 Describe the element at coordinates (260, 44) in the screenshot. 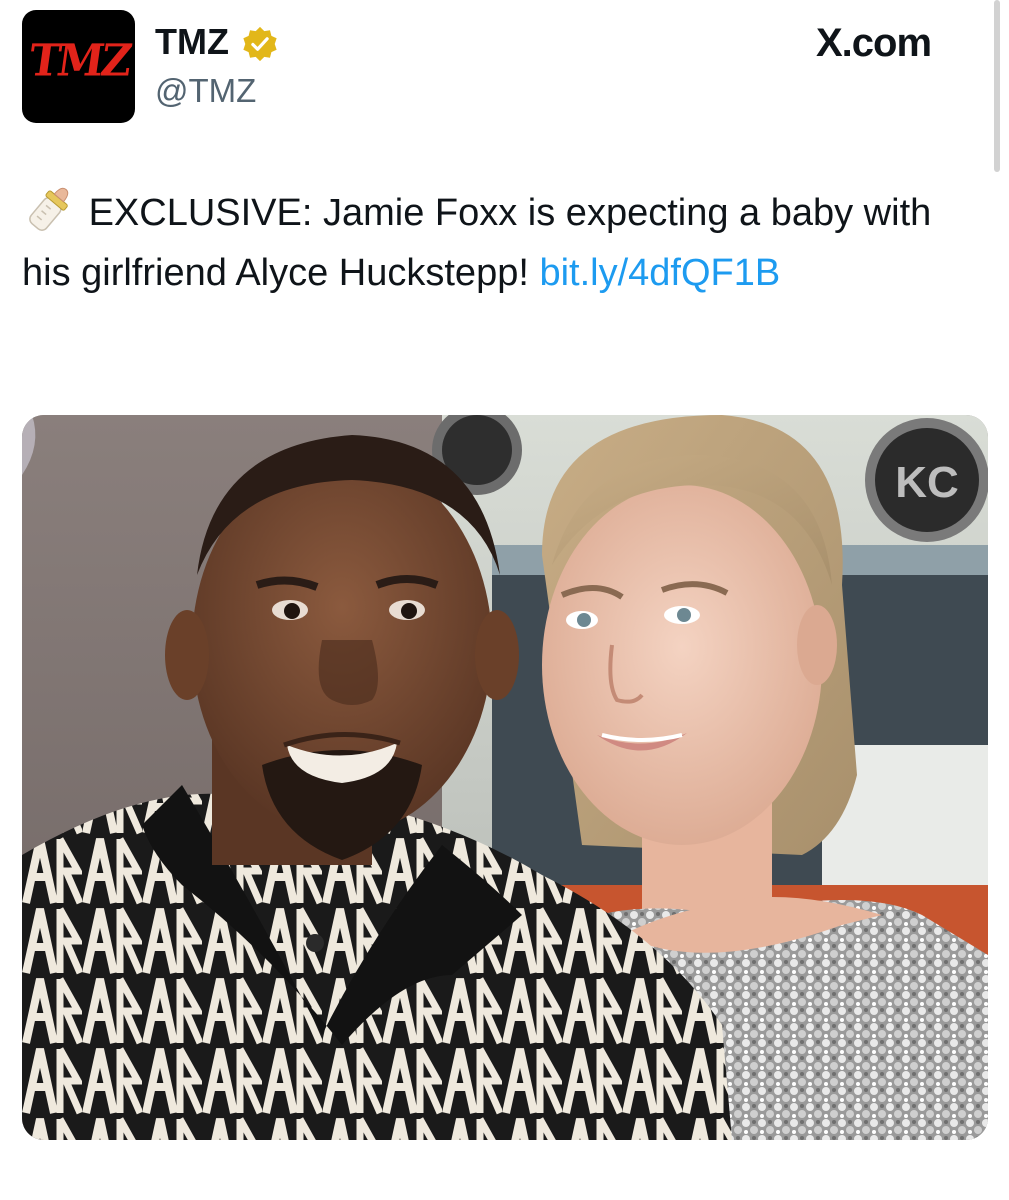

I see `verified-badge-icon` at that location.